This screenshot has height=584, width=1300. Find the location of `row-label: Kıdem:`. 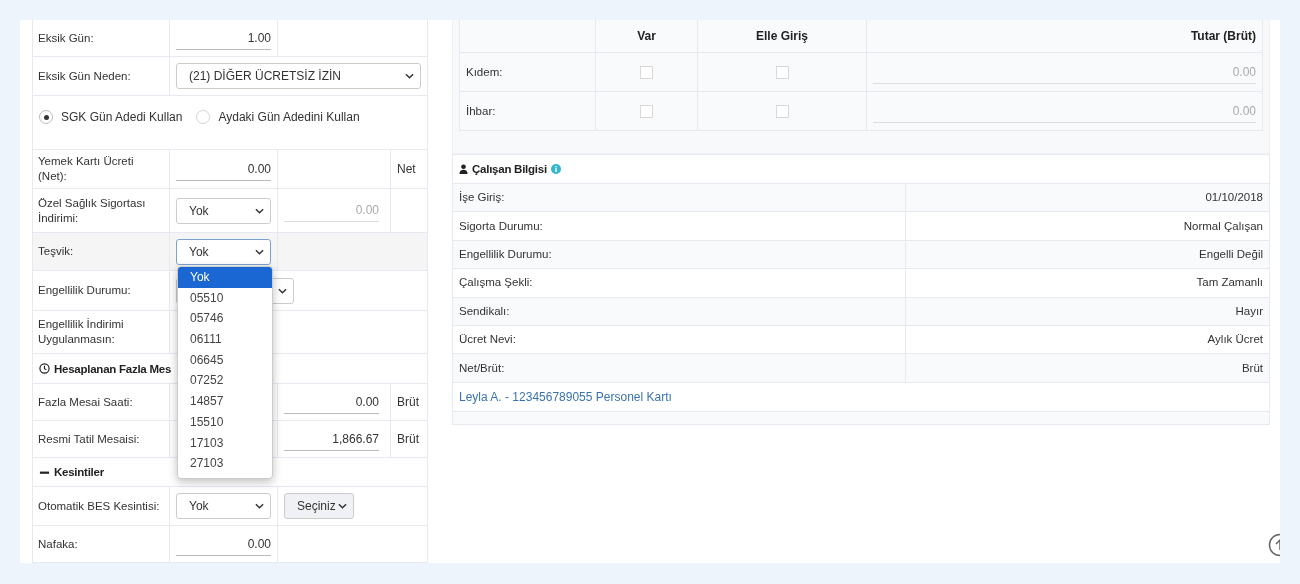

row-label: Kıdem: is located at coordinates (484, 72).